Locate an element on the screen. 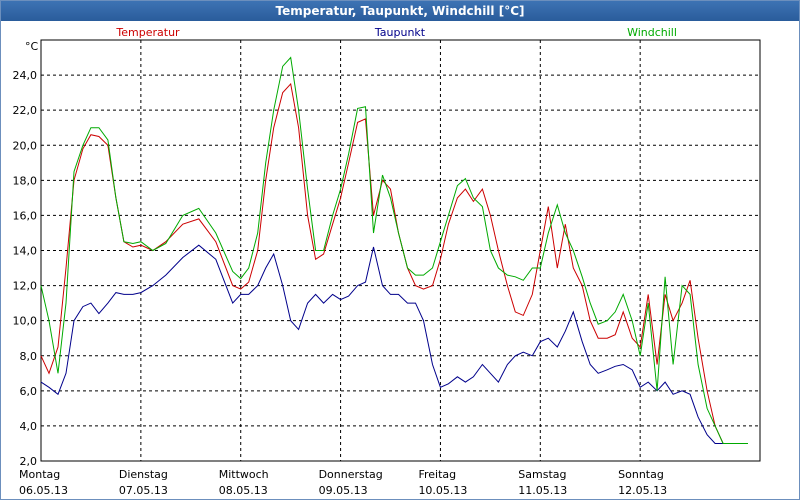 This screenshot has width=800, height=500. legend: Temperatur Taupunkt Windchill is located at coordinates (396, 32).